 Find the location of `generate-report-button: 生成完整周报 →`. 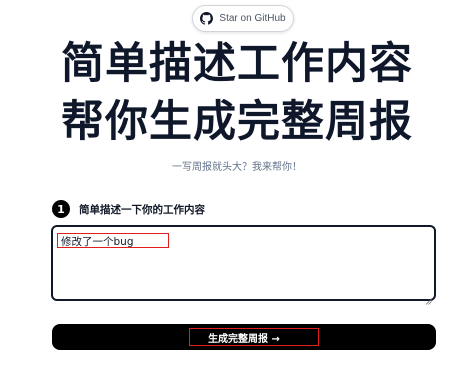

generate-report-button: 生成完整周报 → is located at coordinates (244, 337).